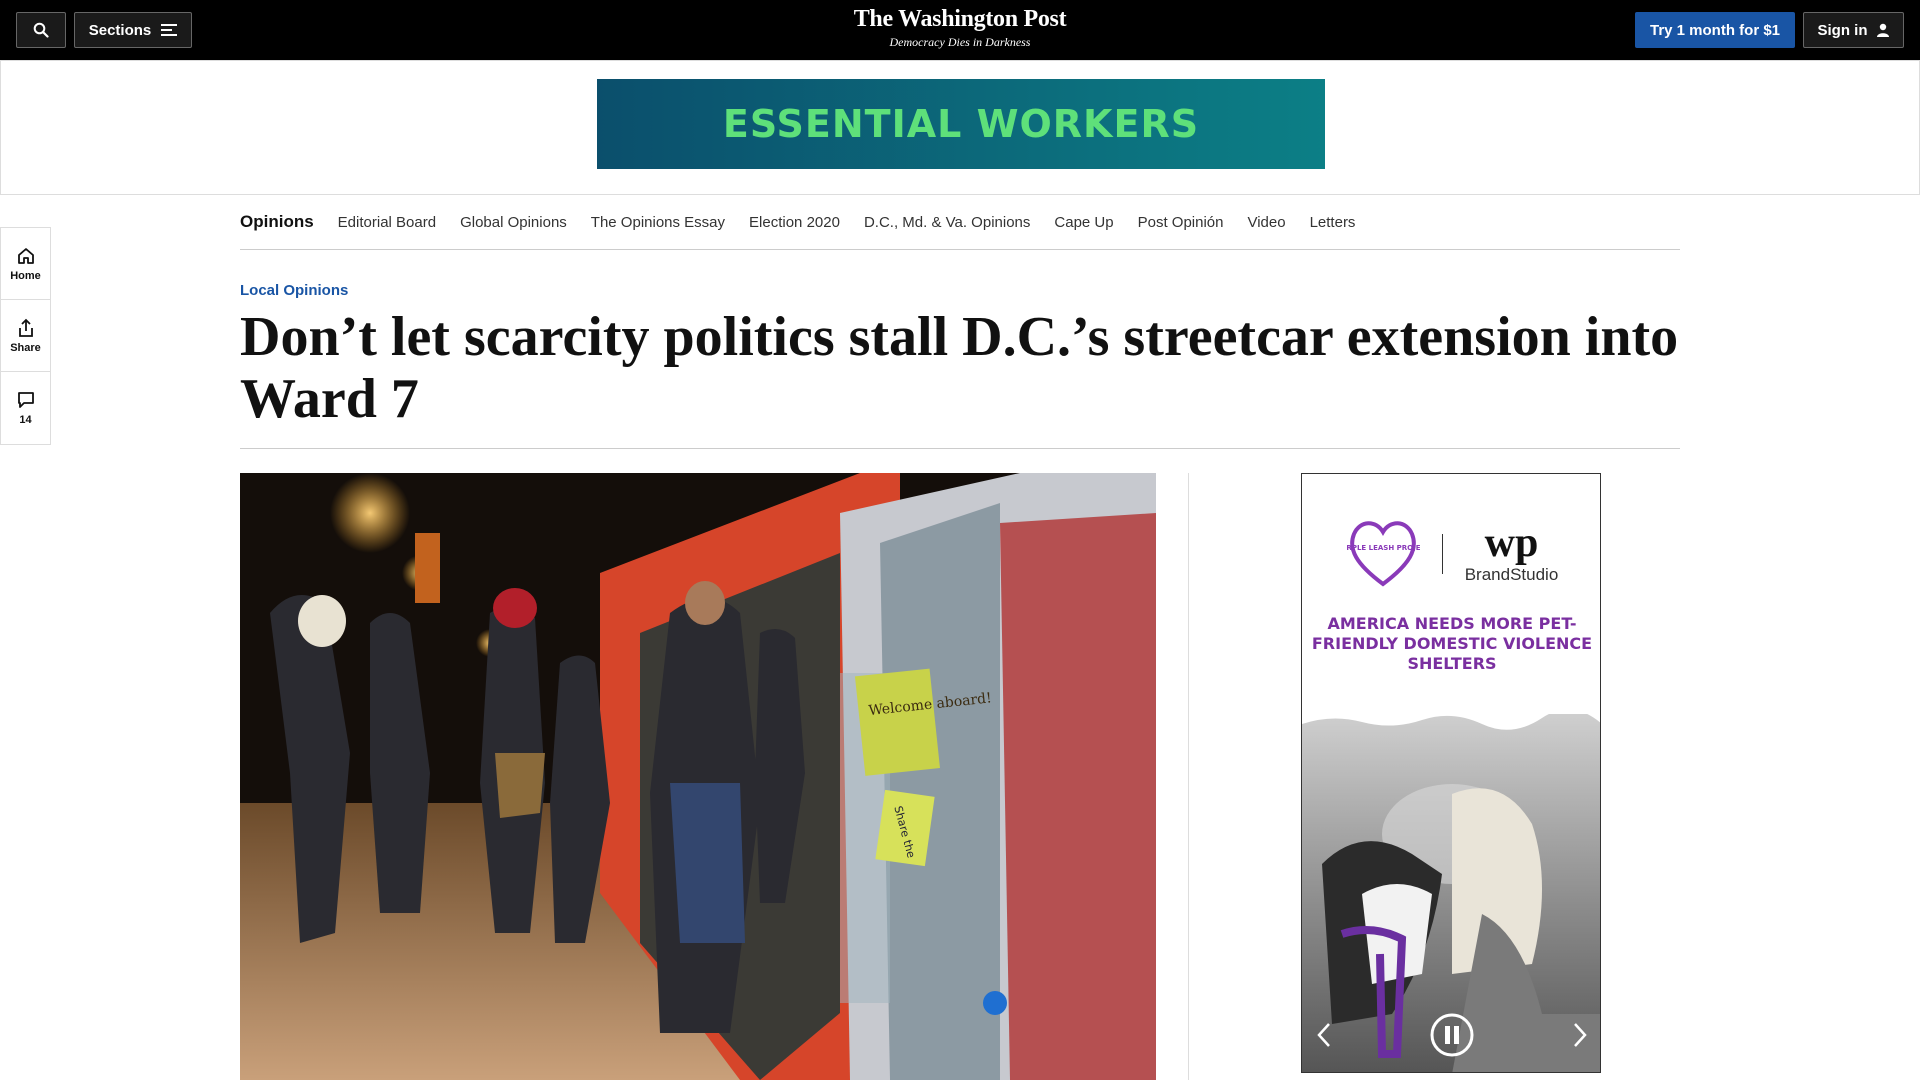 Image resolution: width=1920 pixels, height=1080 pixels. Describe the element at coordinates (1452, 1034) in the screenshot. I see `pause-icon` at that location.